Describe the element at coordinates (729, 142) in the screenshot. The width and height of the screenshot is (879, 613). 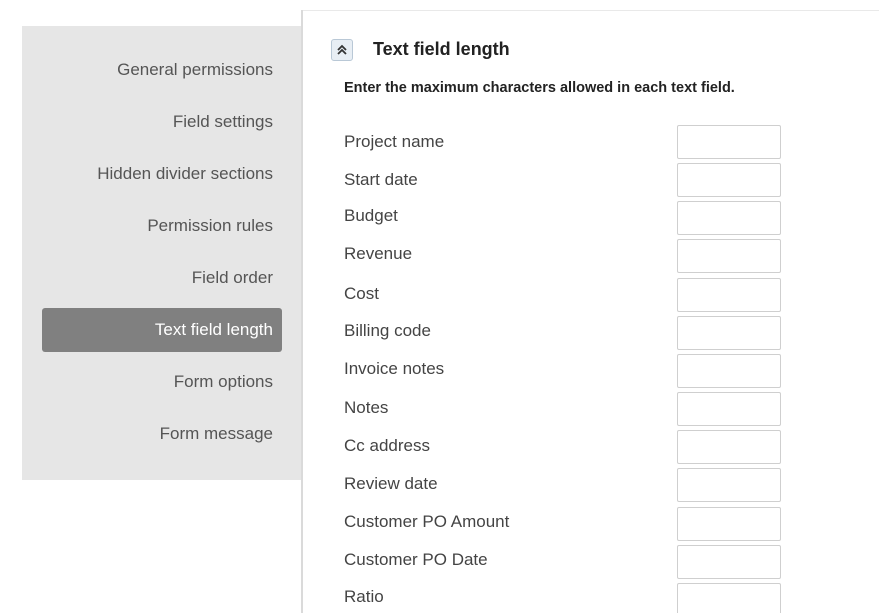
I see `project-name-length-input` at that location.